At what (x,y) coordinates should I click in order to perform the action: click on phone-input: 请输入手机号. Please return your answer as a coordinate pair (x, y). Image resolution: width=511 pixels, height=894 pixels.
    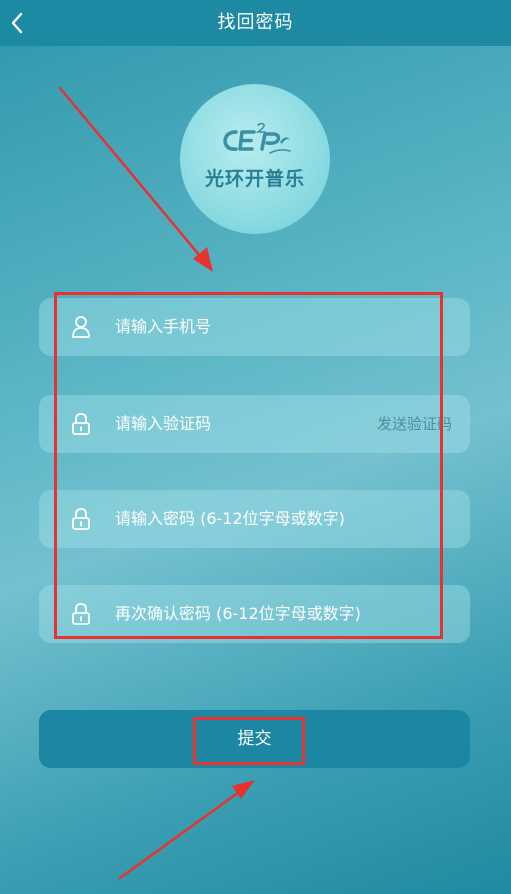
    Looking at the image, I should click on (163, 327).